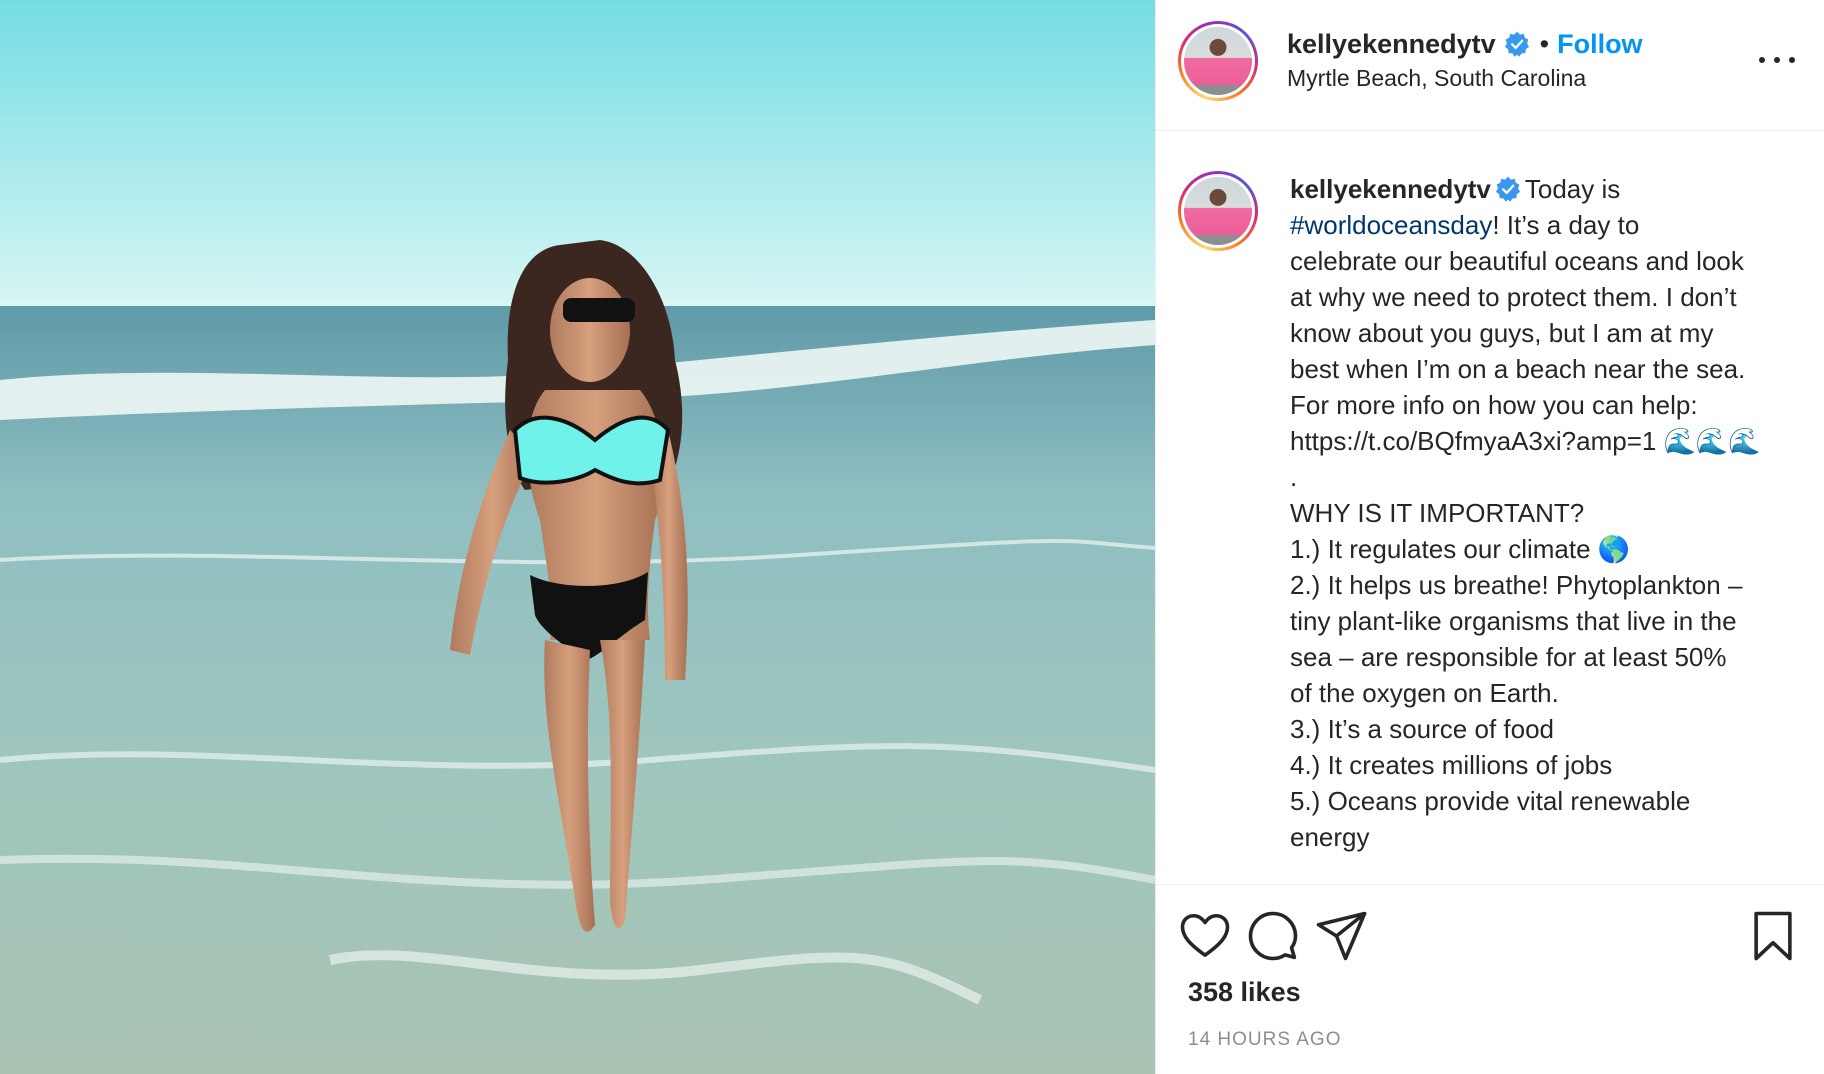 The width and height of the screenshot is (1824, 1074). What do you see at coordinates (1490, 801) in the screenshot?
I see `caption-line: 5.) Oceans provide vital renewable` at bounding box center [1490, 801].